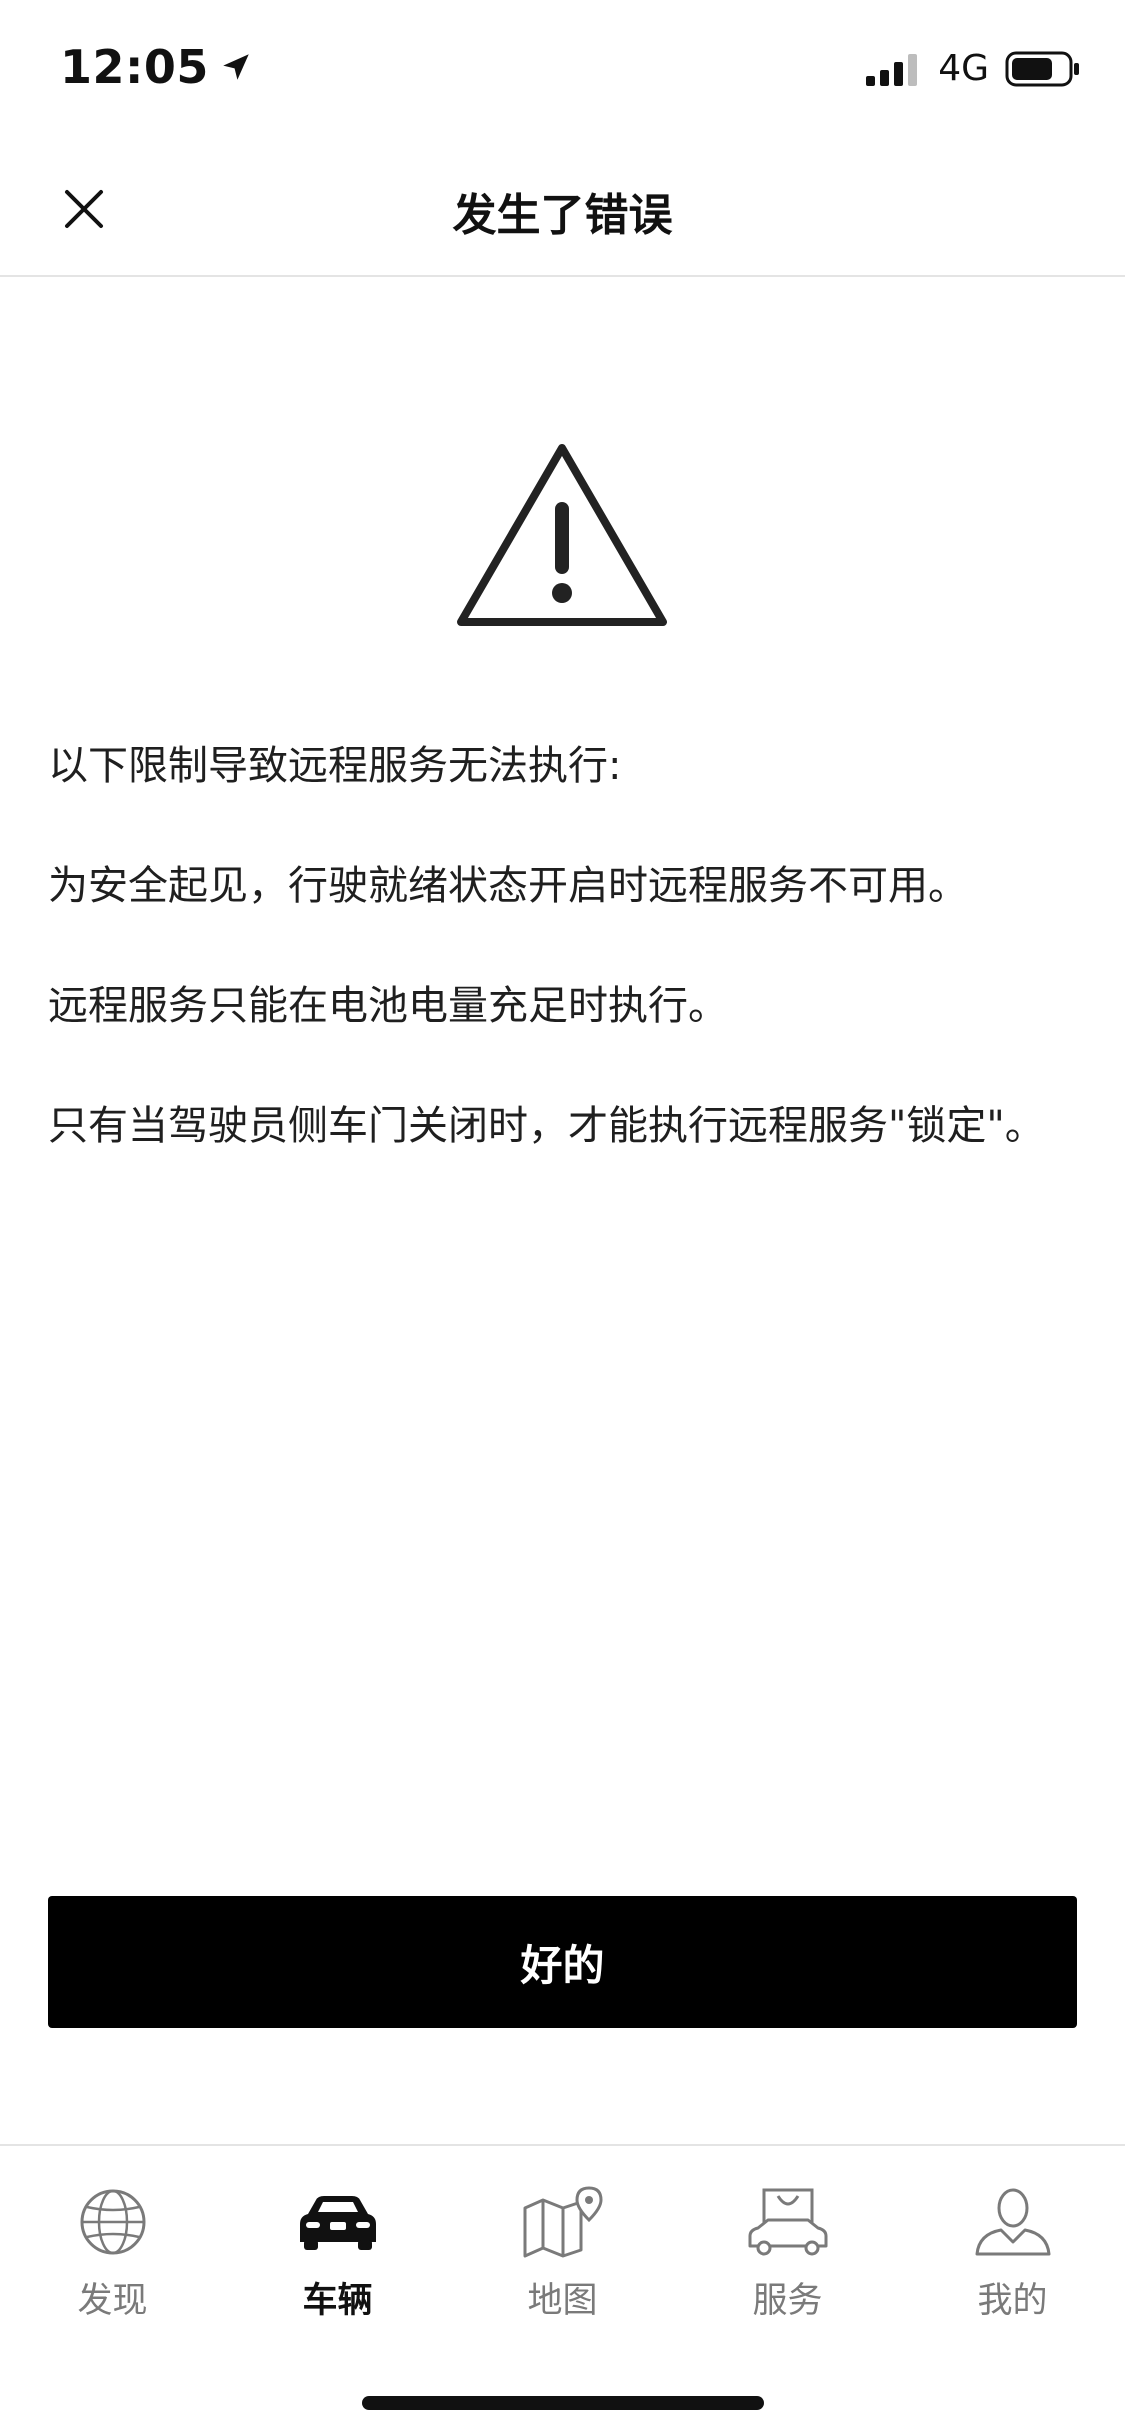 The width and height of the screenshot is (1125, 2436). I want to click on status-time-text: 12:05, so click(134, 67).